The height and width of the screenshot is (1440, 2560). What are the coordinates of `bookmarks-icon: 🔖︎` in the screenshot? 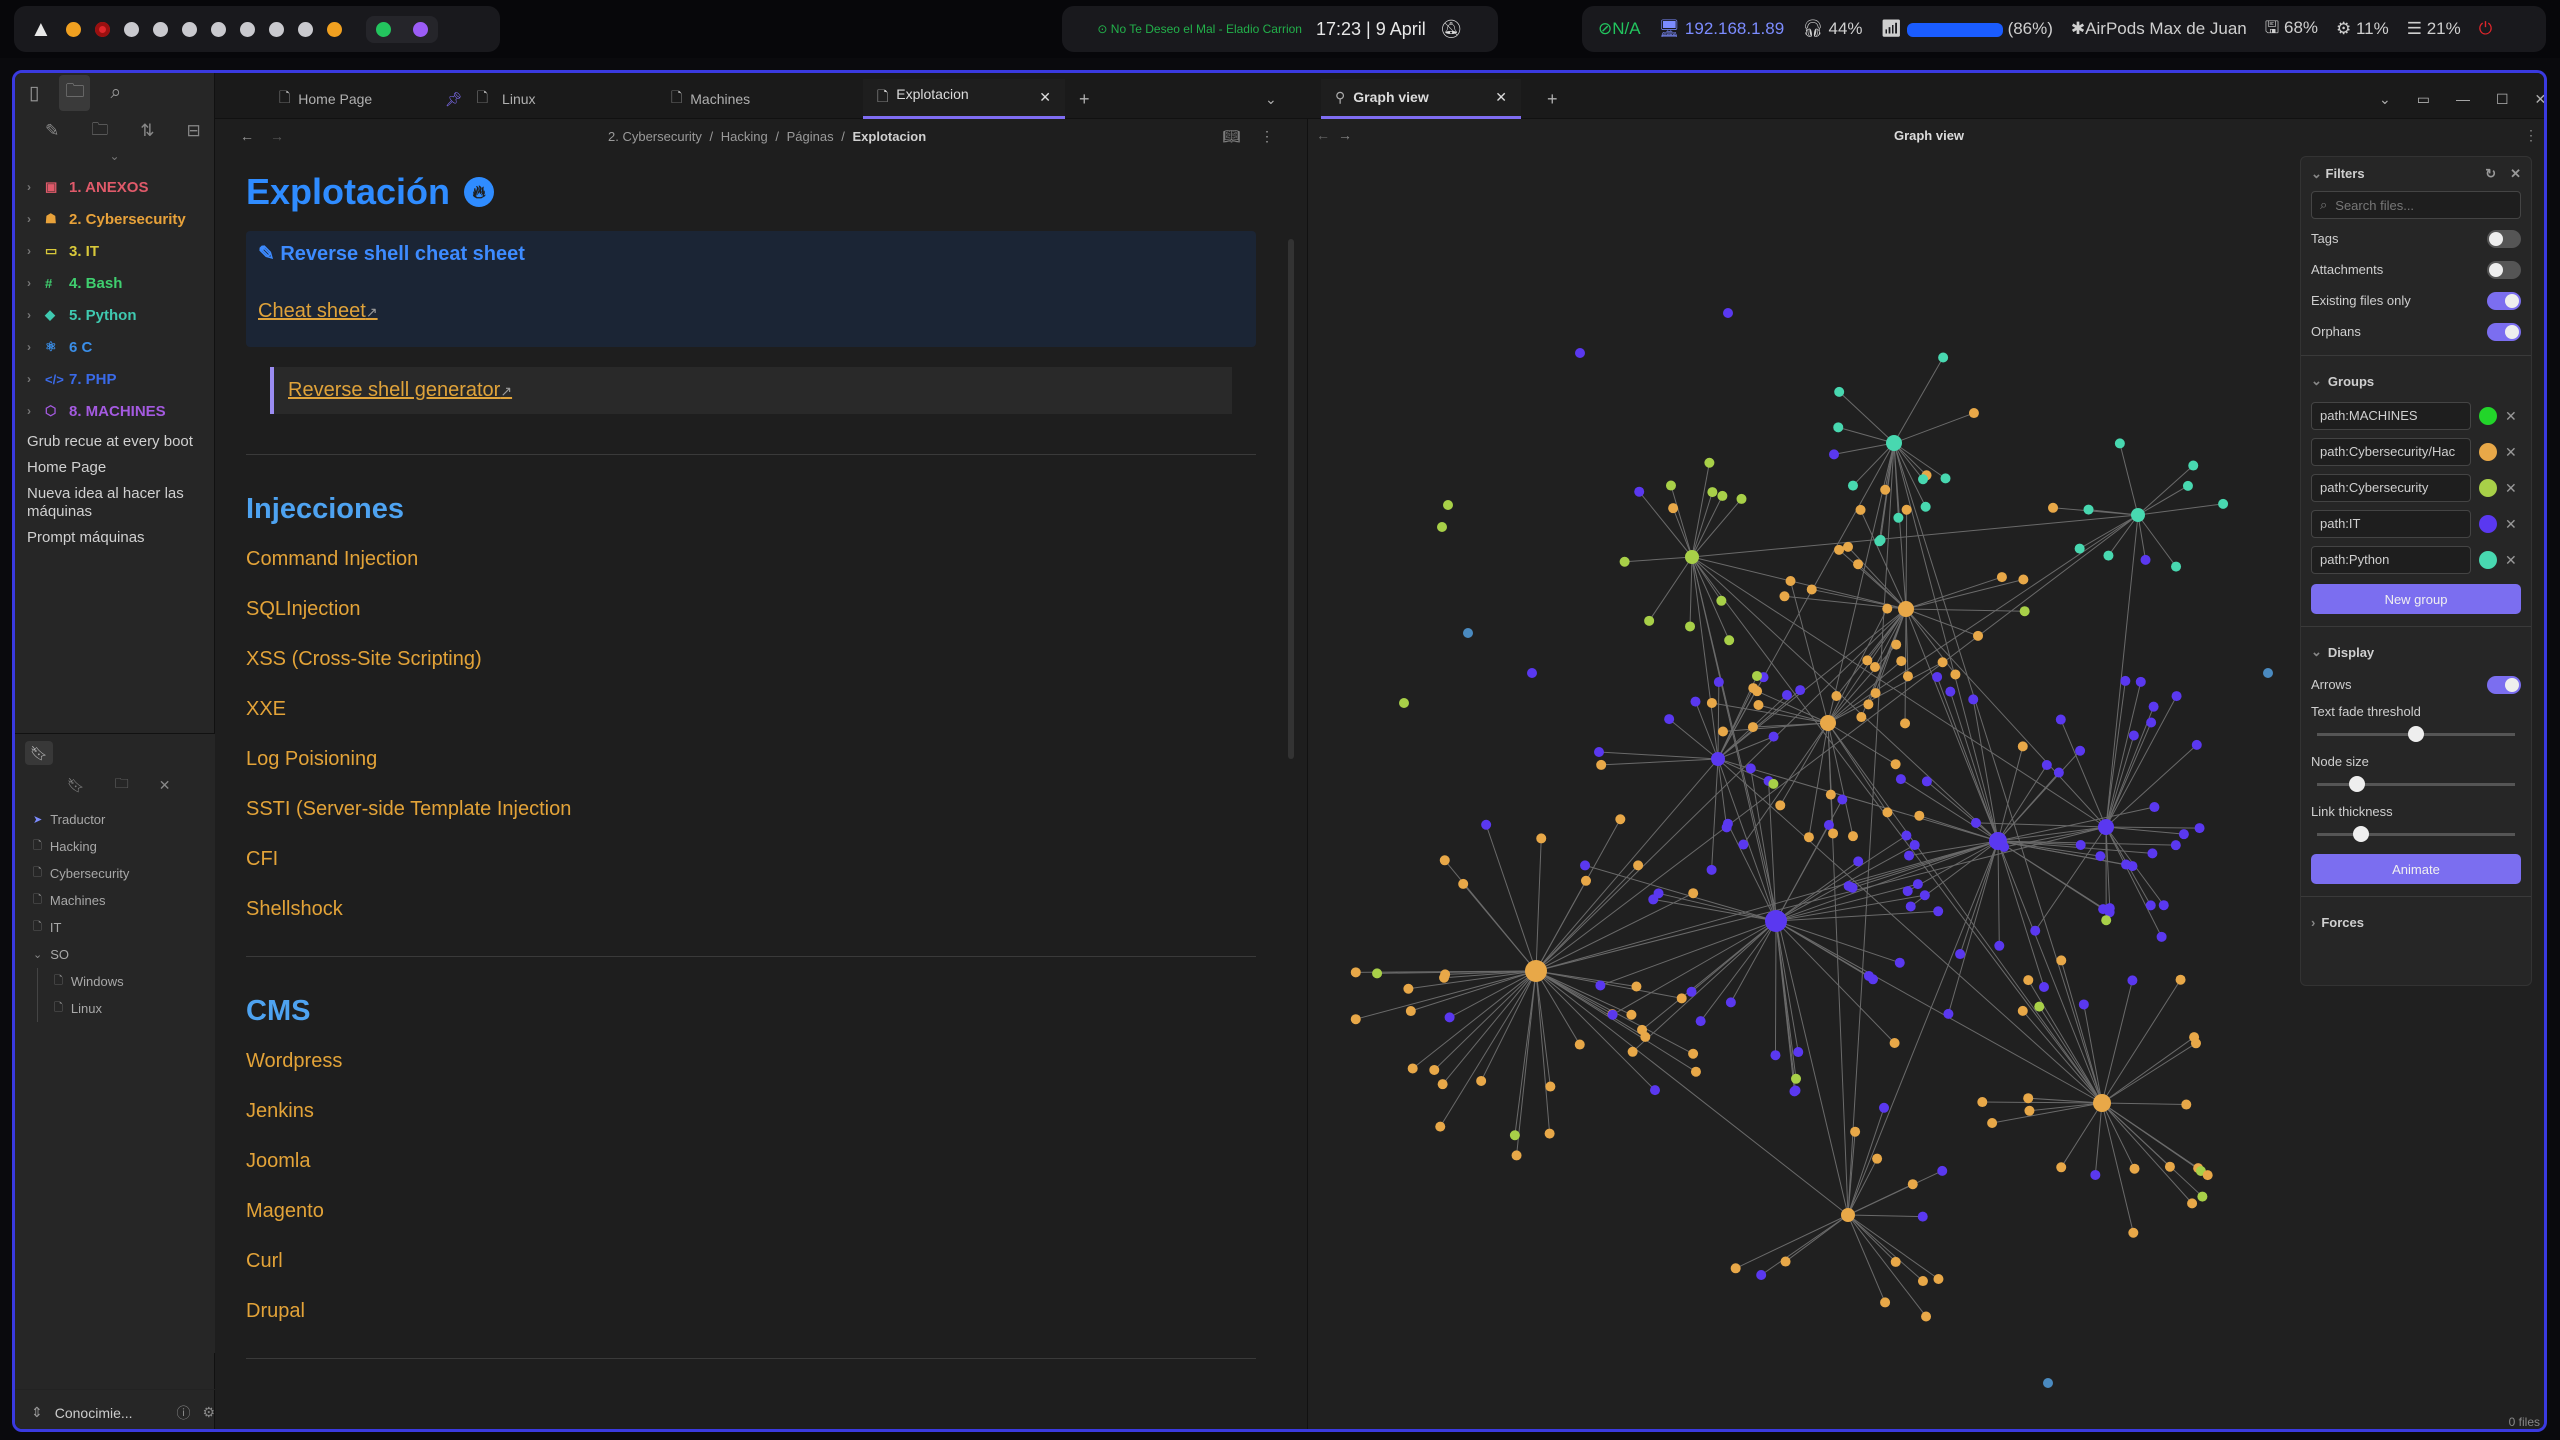 It's located at (39, 753).